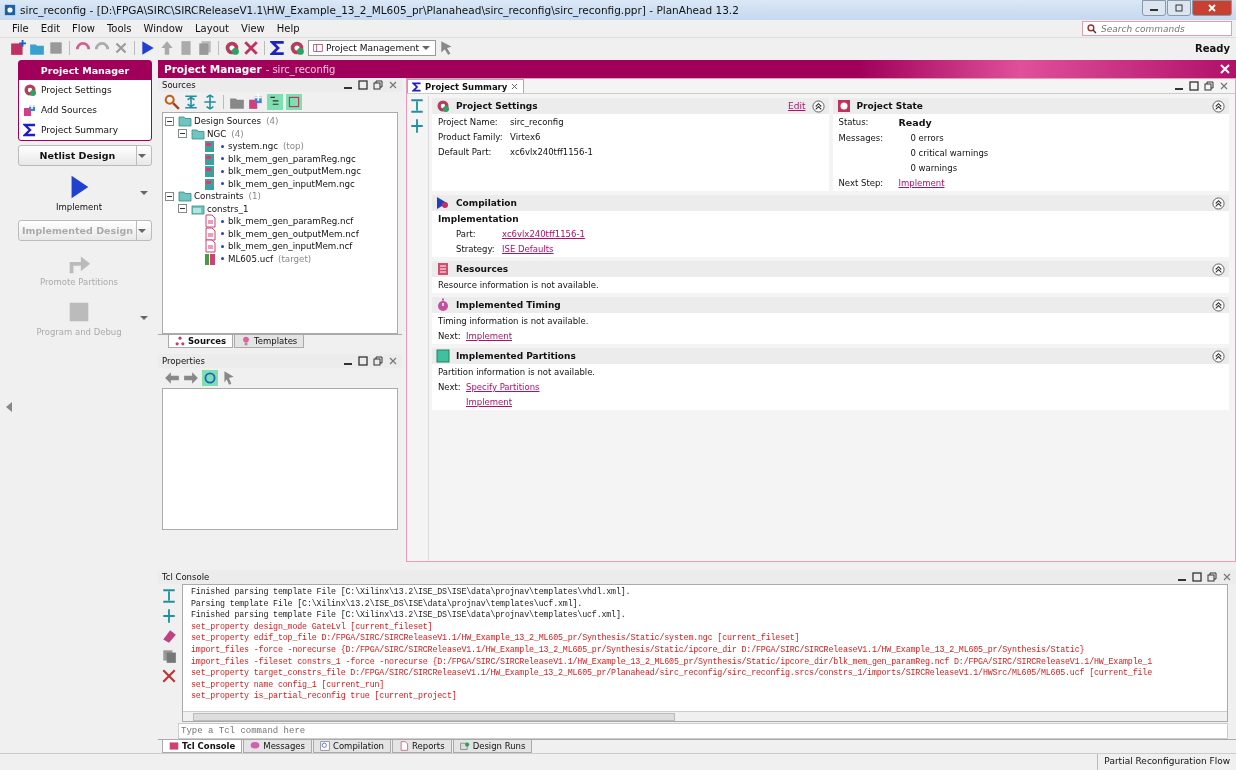 This screenshot has width=1236, height=770. What do you see at coordinates (212, 28) in the screenshot?
I see `menu-item: Layout` at bounding box center [212, 28].